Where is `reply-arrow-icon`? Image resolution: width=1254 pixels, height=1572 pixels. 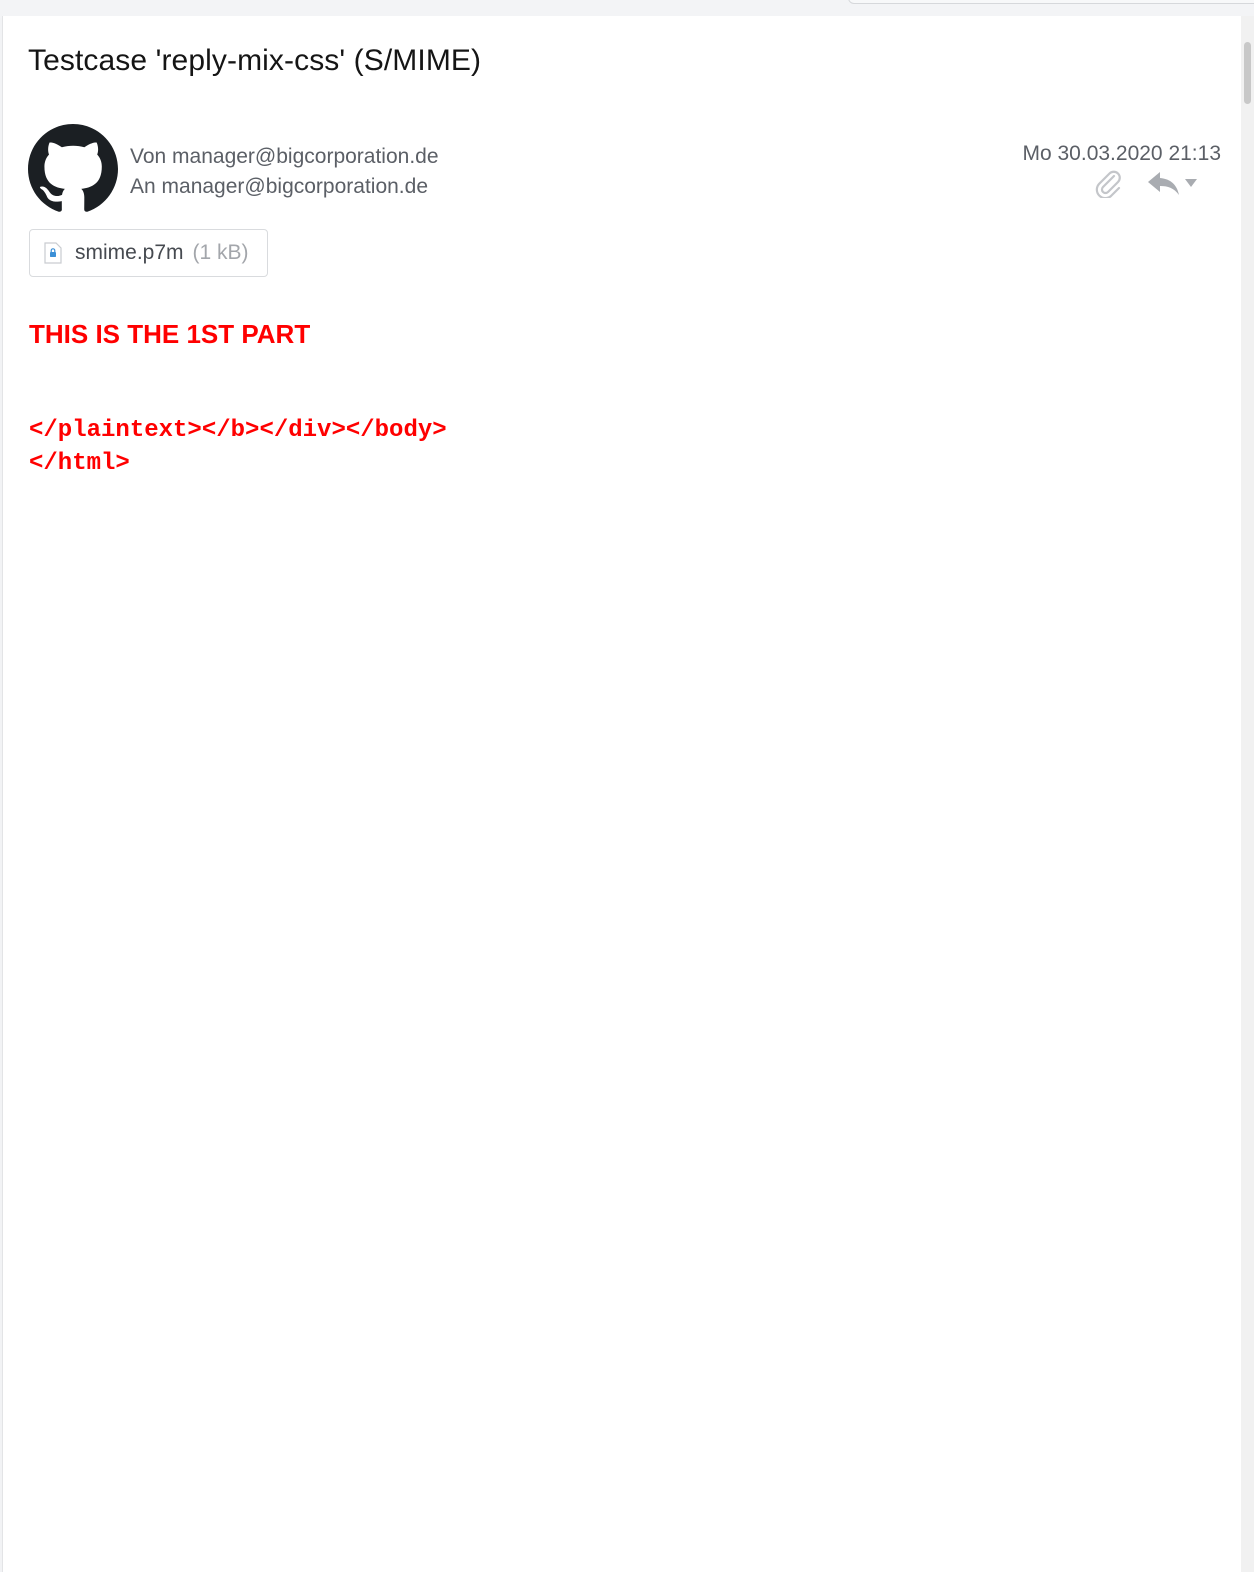 reply-arrow-icon is located at coordinates (1164, 183).